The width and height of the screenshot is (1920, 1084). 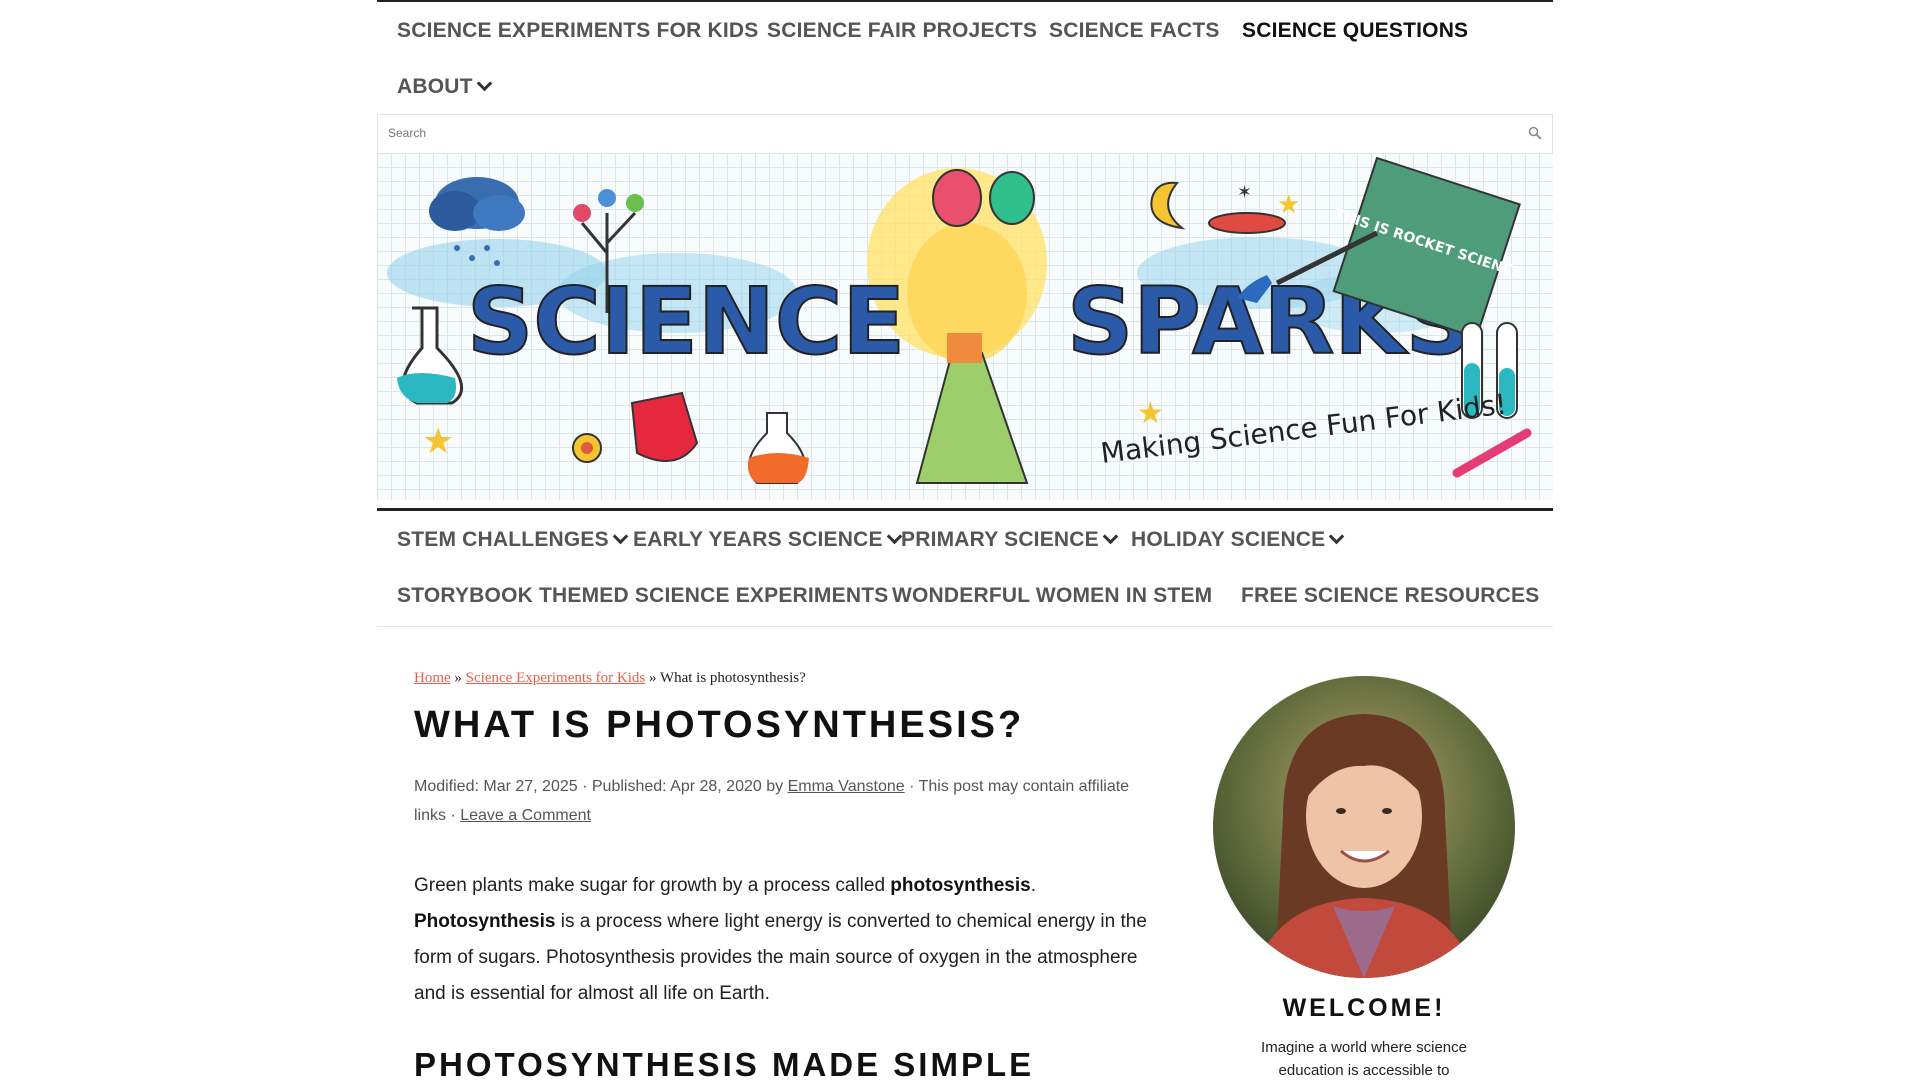 What do you see at coordinates (938, 133) in the screenshot?
I see `search-input` at bounding box center [938, 133].